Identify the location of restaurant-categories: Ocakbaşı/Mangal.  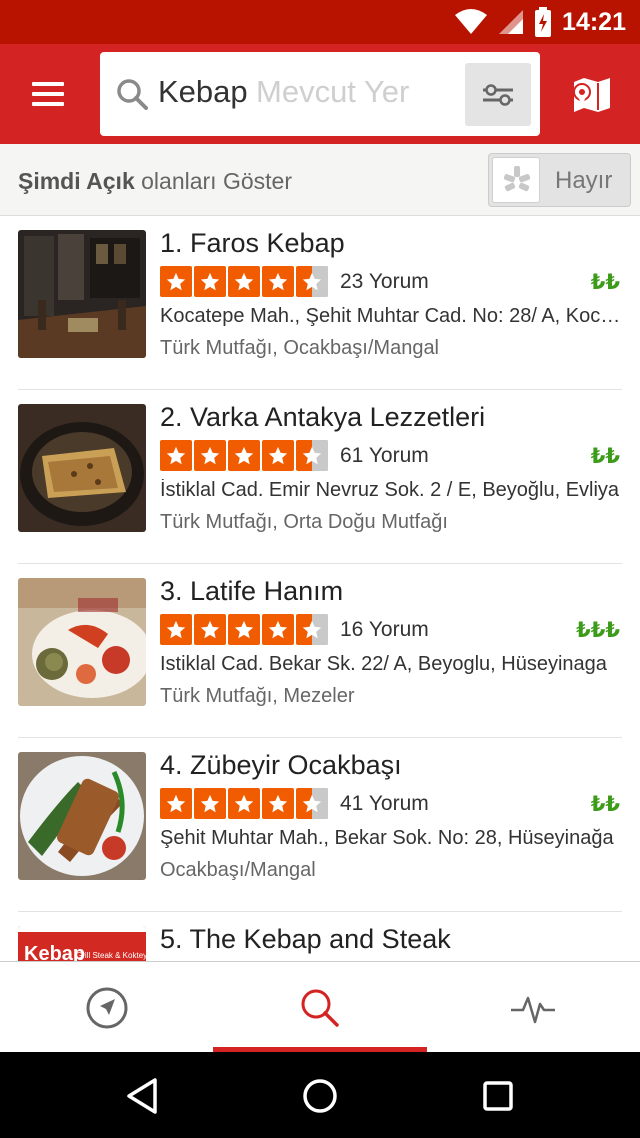
(238, 870).